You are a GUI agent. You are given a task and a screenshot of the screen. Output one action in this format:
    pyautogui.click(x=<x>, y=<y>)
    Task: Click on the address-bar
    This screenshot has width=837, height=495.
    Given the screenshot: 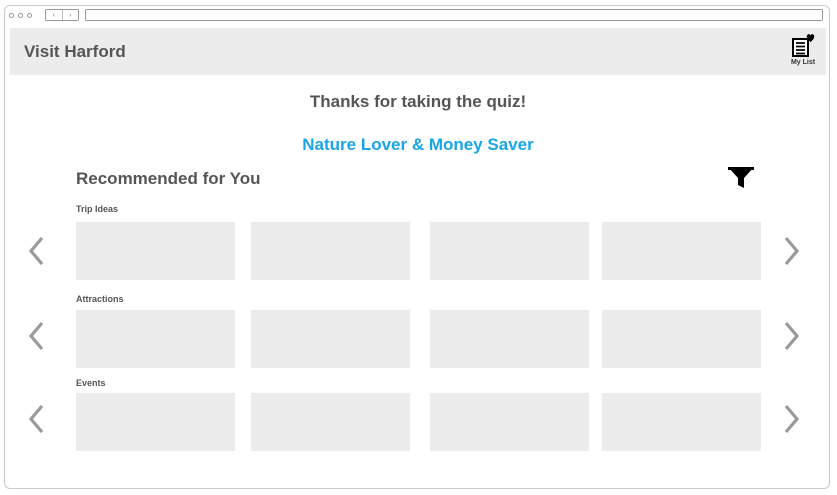 What is the action you would take?
    pyautogui.click(x=454, y=15)
    